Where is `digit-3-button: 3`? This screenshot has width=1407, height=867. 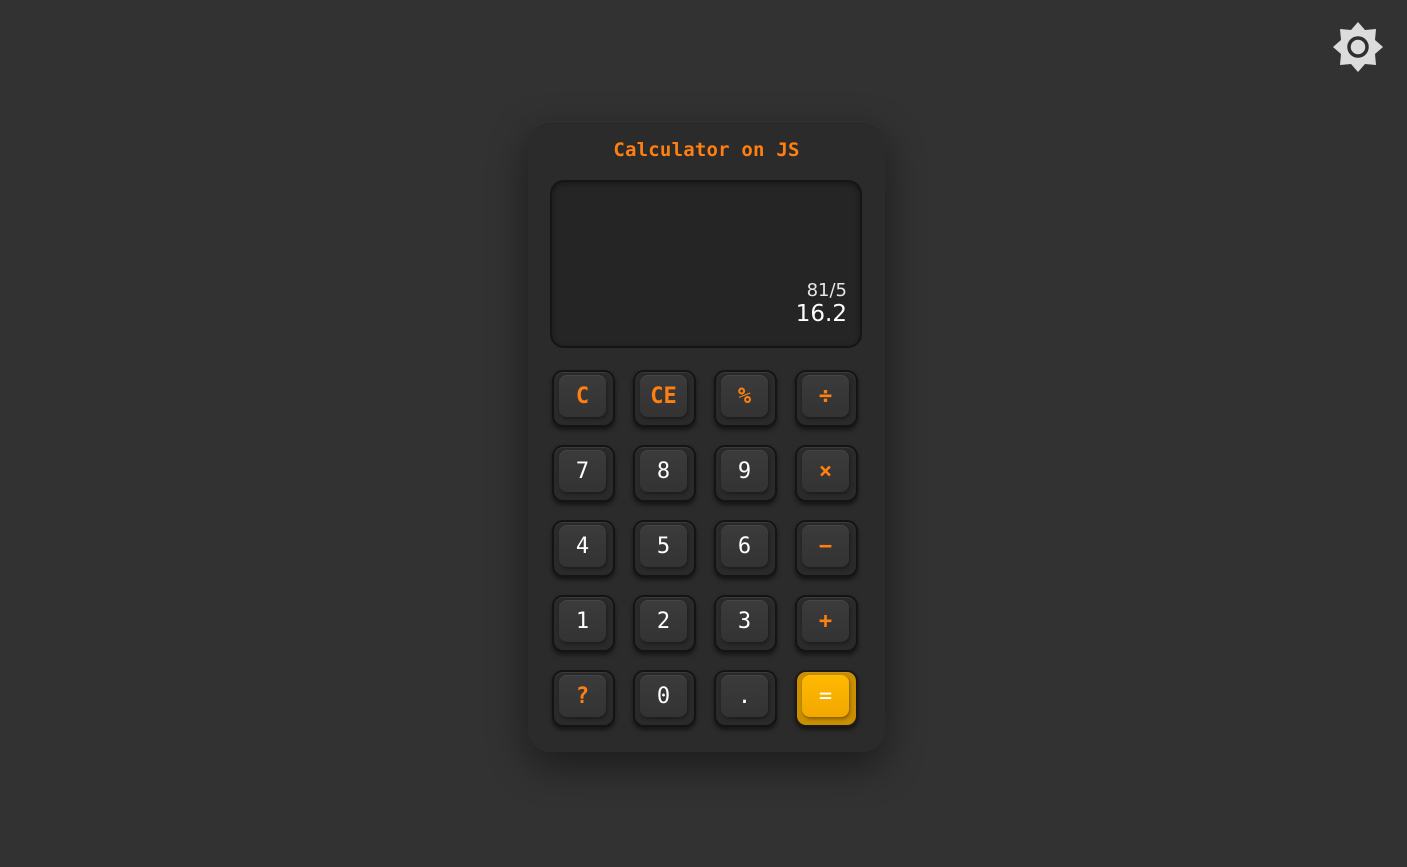
digit-3-button: 3 is located at coordinates (745, 623).